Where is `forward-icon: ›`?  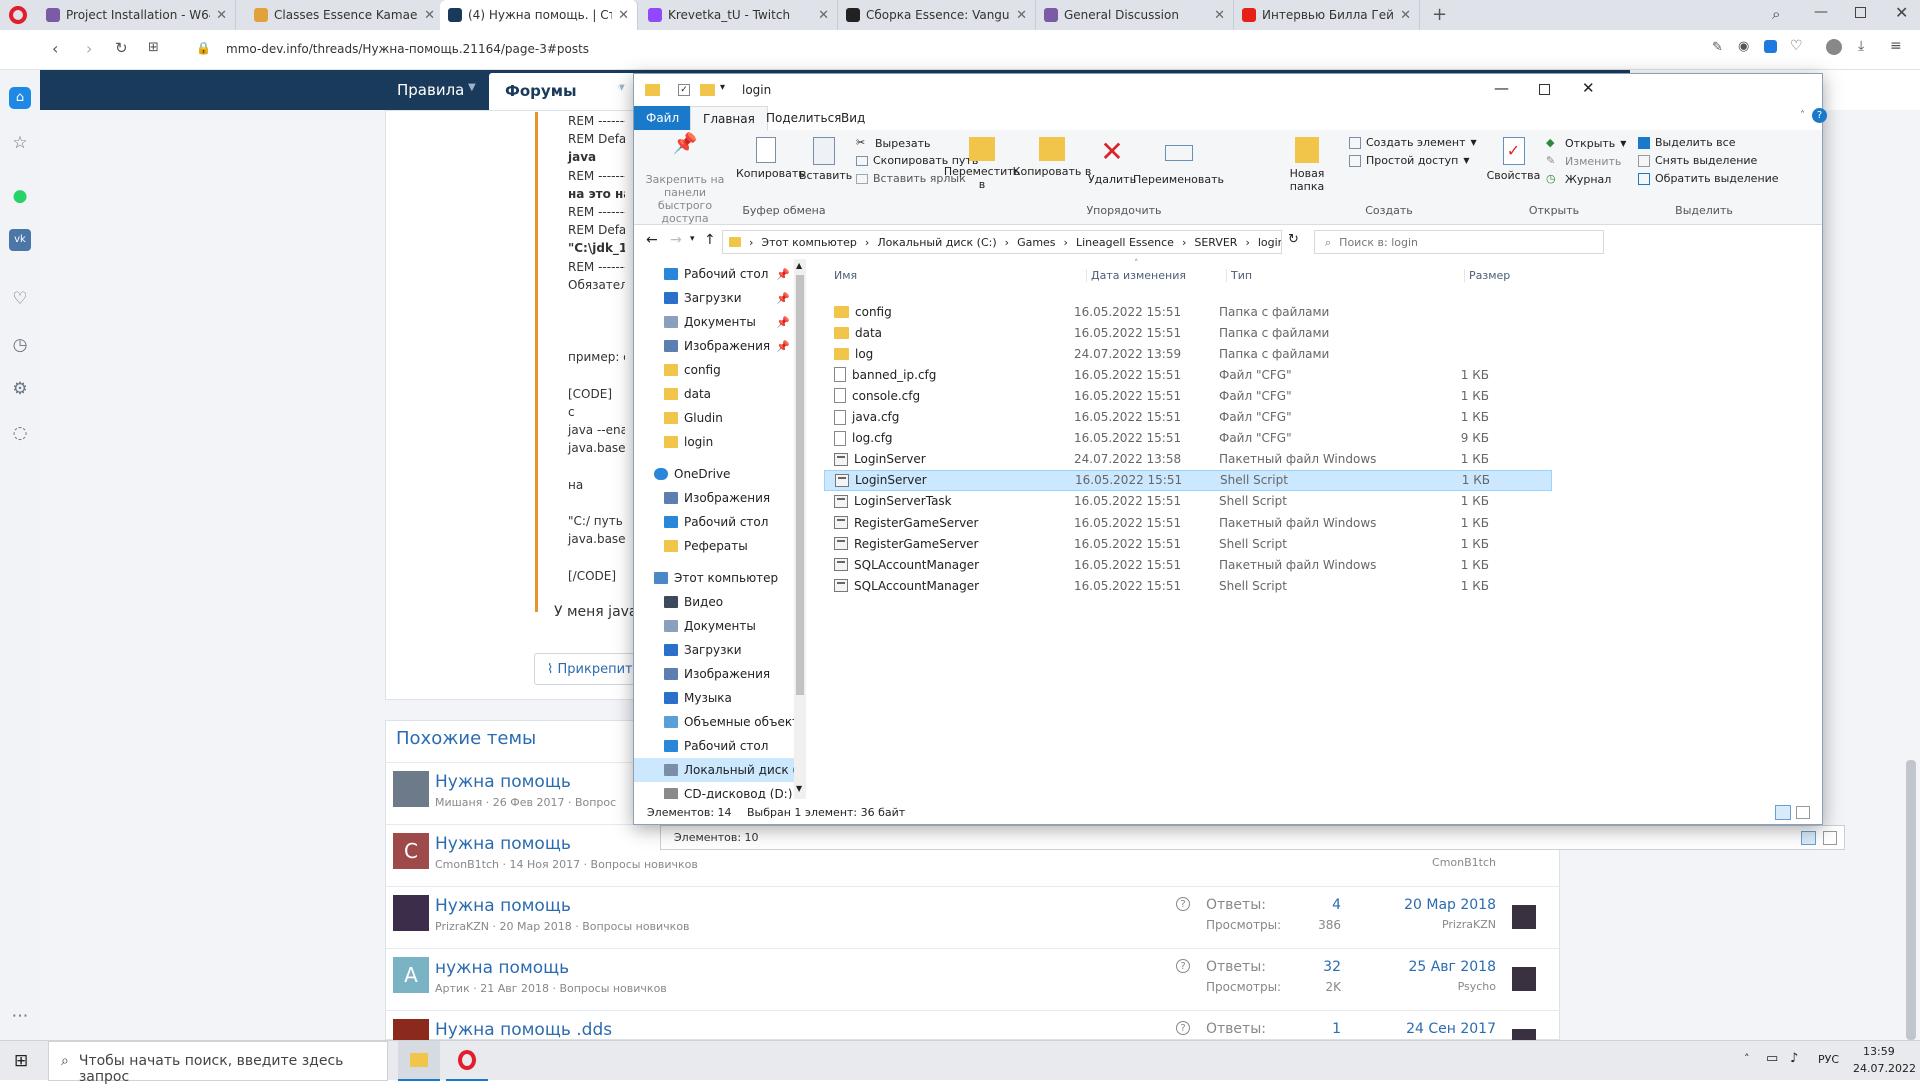
forward-icon: › is located at coordinates (89, 48).